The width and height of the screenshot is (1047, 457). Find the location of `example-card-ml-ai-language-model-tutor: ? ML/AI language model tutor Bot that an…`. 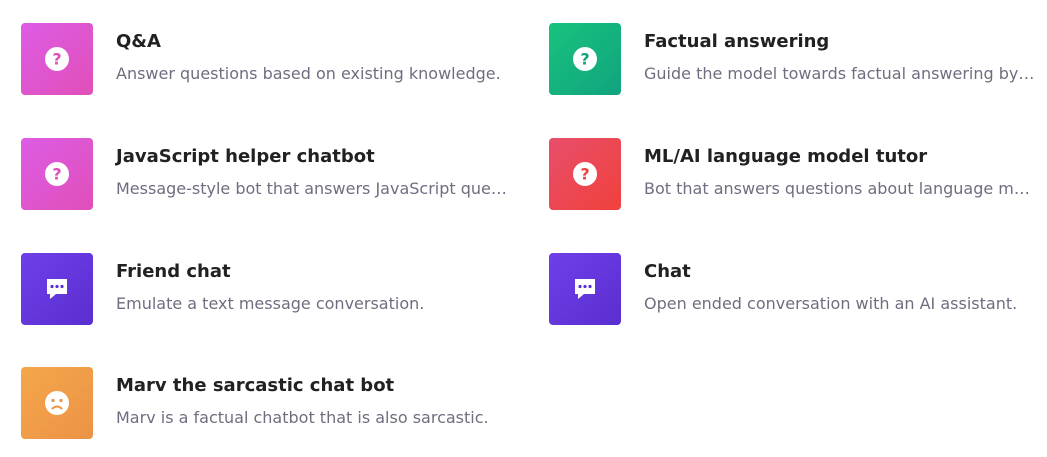

example-card-ml-ai-language-model-tutor: ? ML/AI language model tutor Bot that an… is located at coordinates (794, 175).